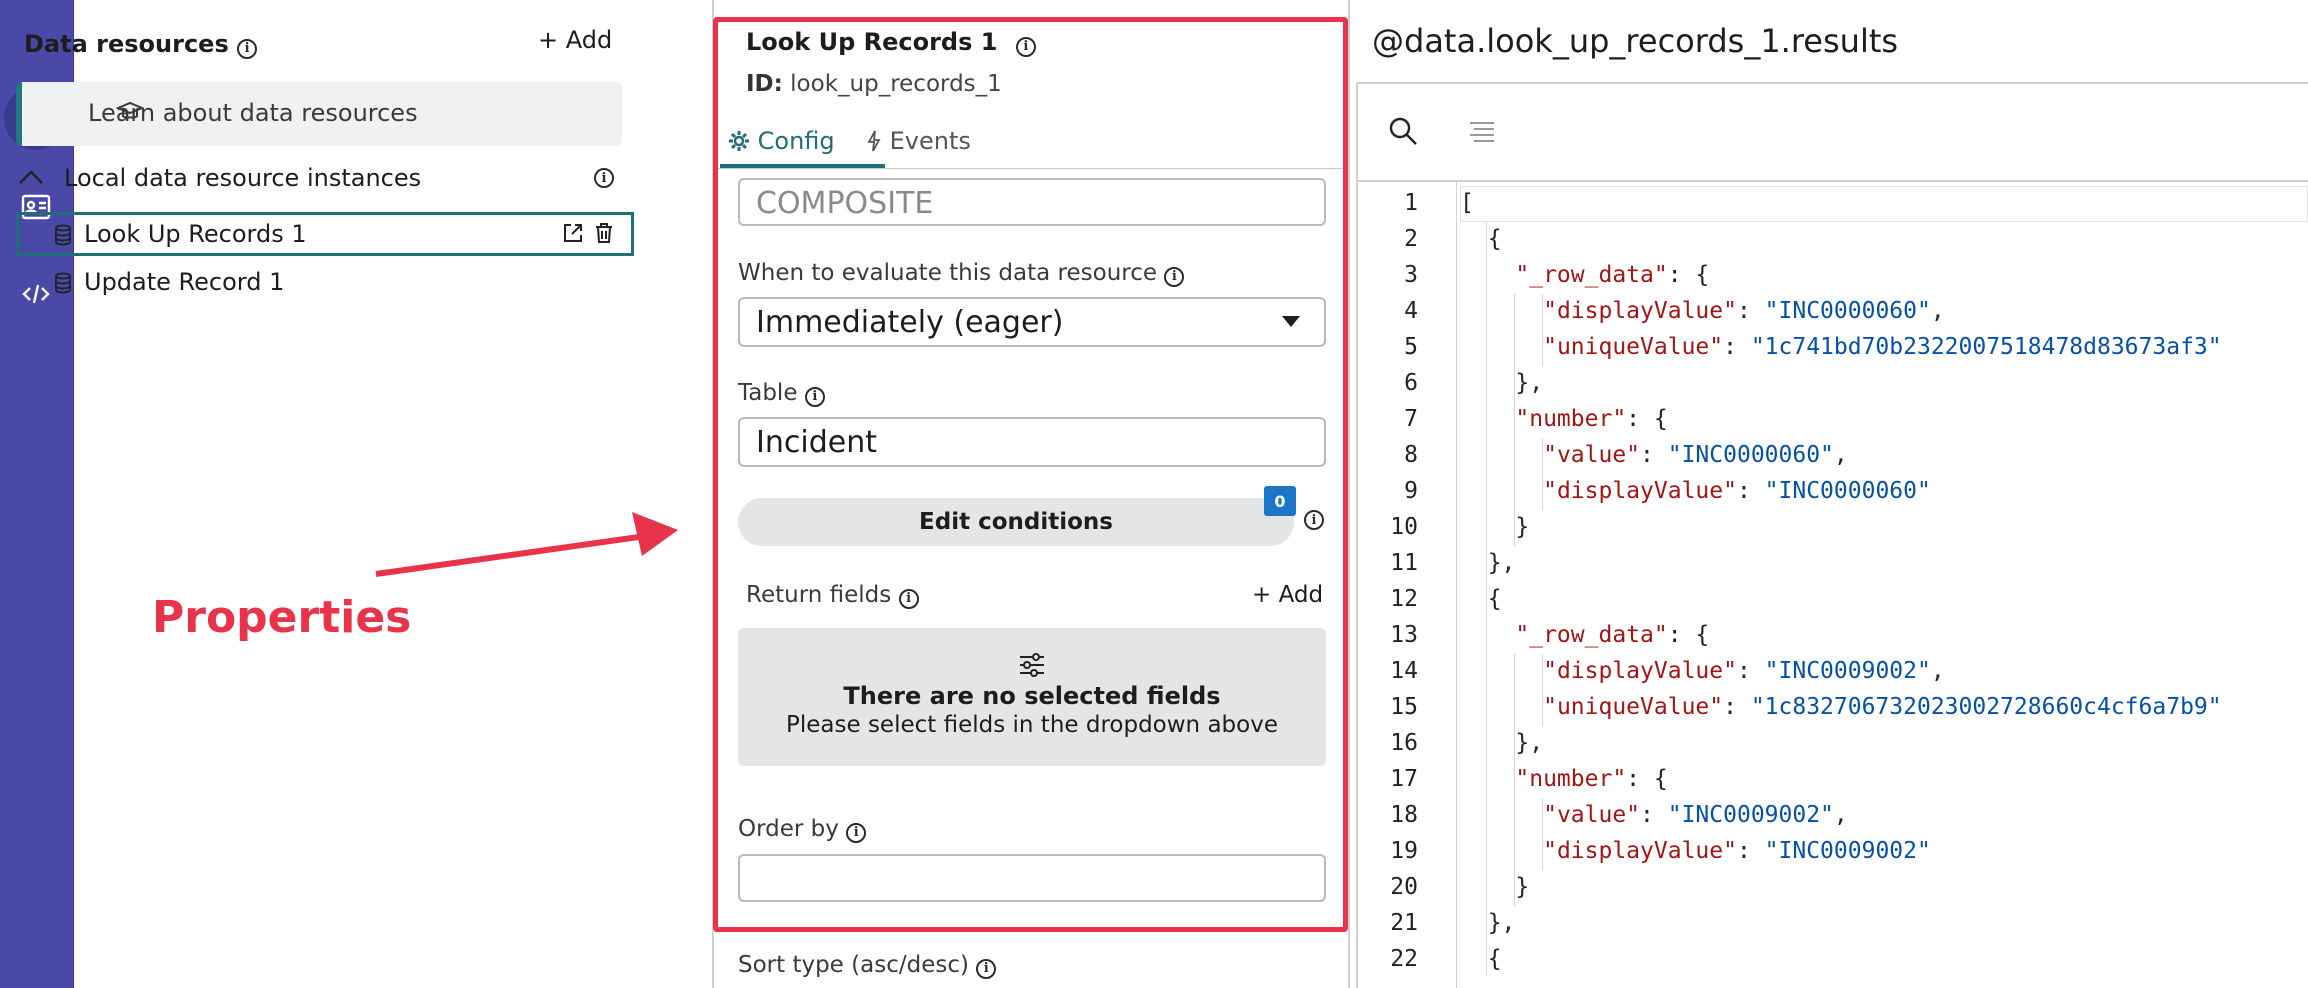 This screenshot has width=2308, height=988. What do you see at coordinates (1446, 959) in the screenshot?
I see `code-line: 22 {` at bounding box center [1446, 959].